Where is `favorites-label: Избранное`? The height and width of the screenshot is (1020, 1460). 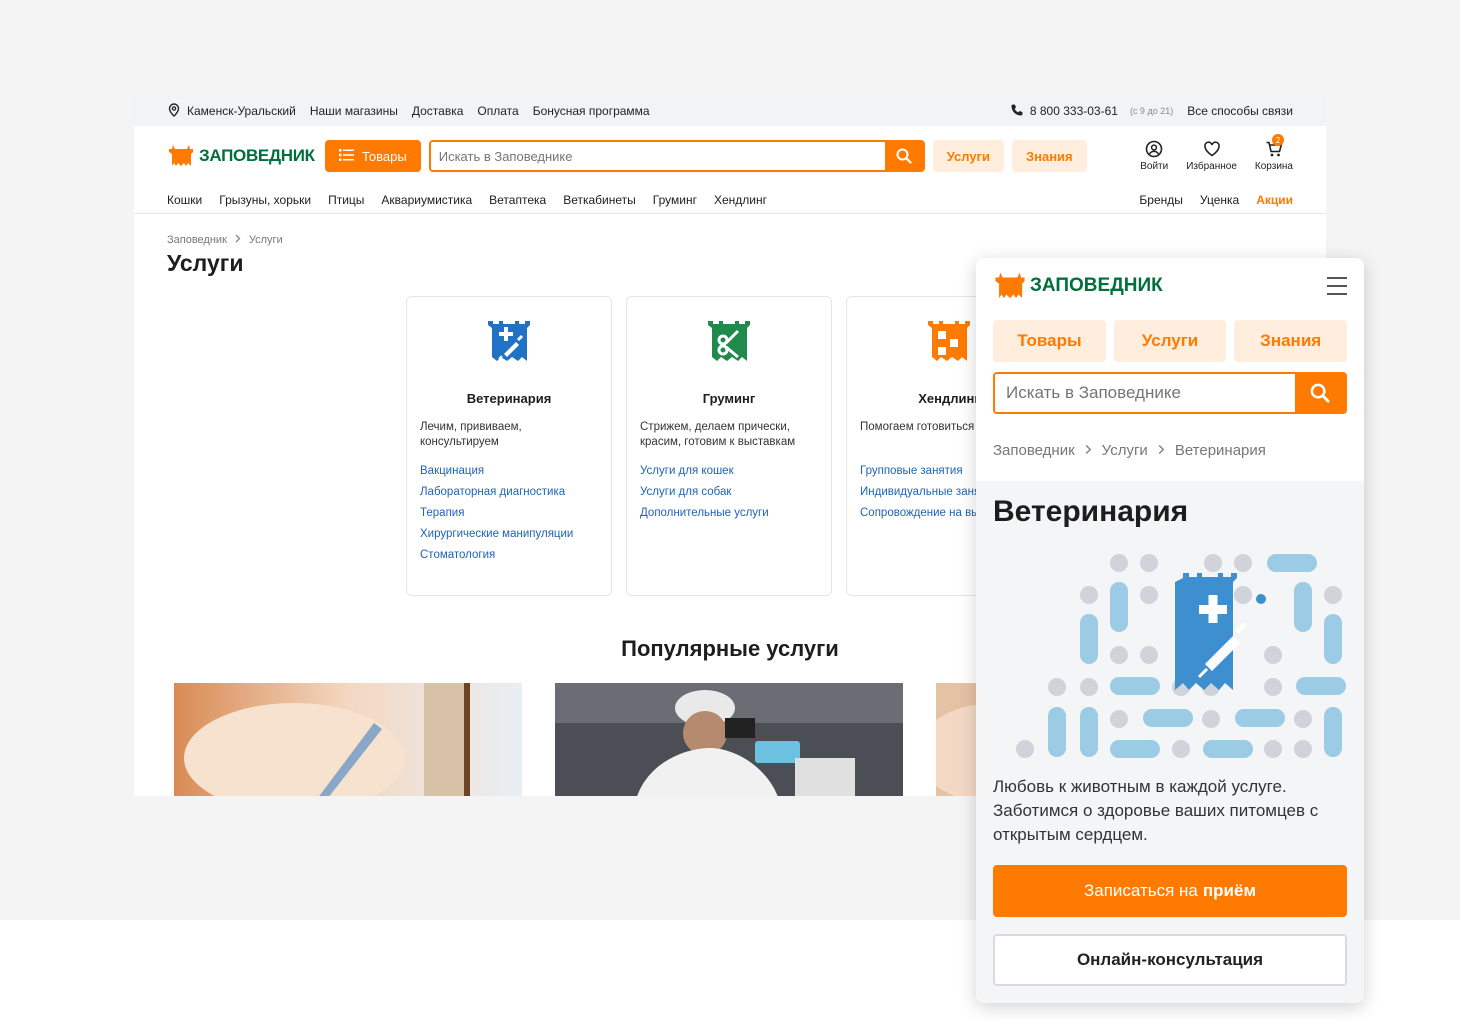 favorites-label: Избранное is located at coordinates (1211, 166).